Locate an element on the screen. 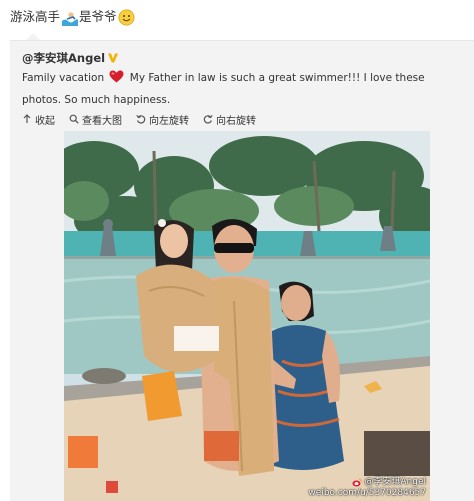  magnifier-icon is located at coordinates (74, 119).